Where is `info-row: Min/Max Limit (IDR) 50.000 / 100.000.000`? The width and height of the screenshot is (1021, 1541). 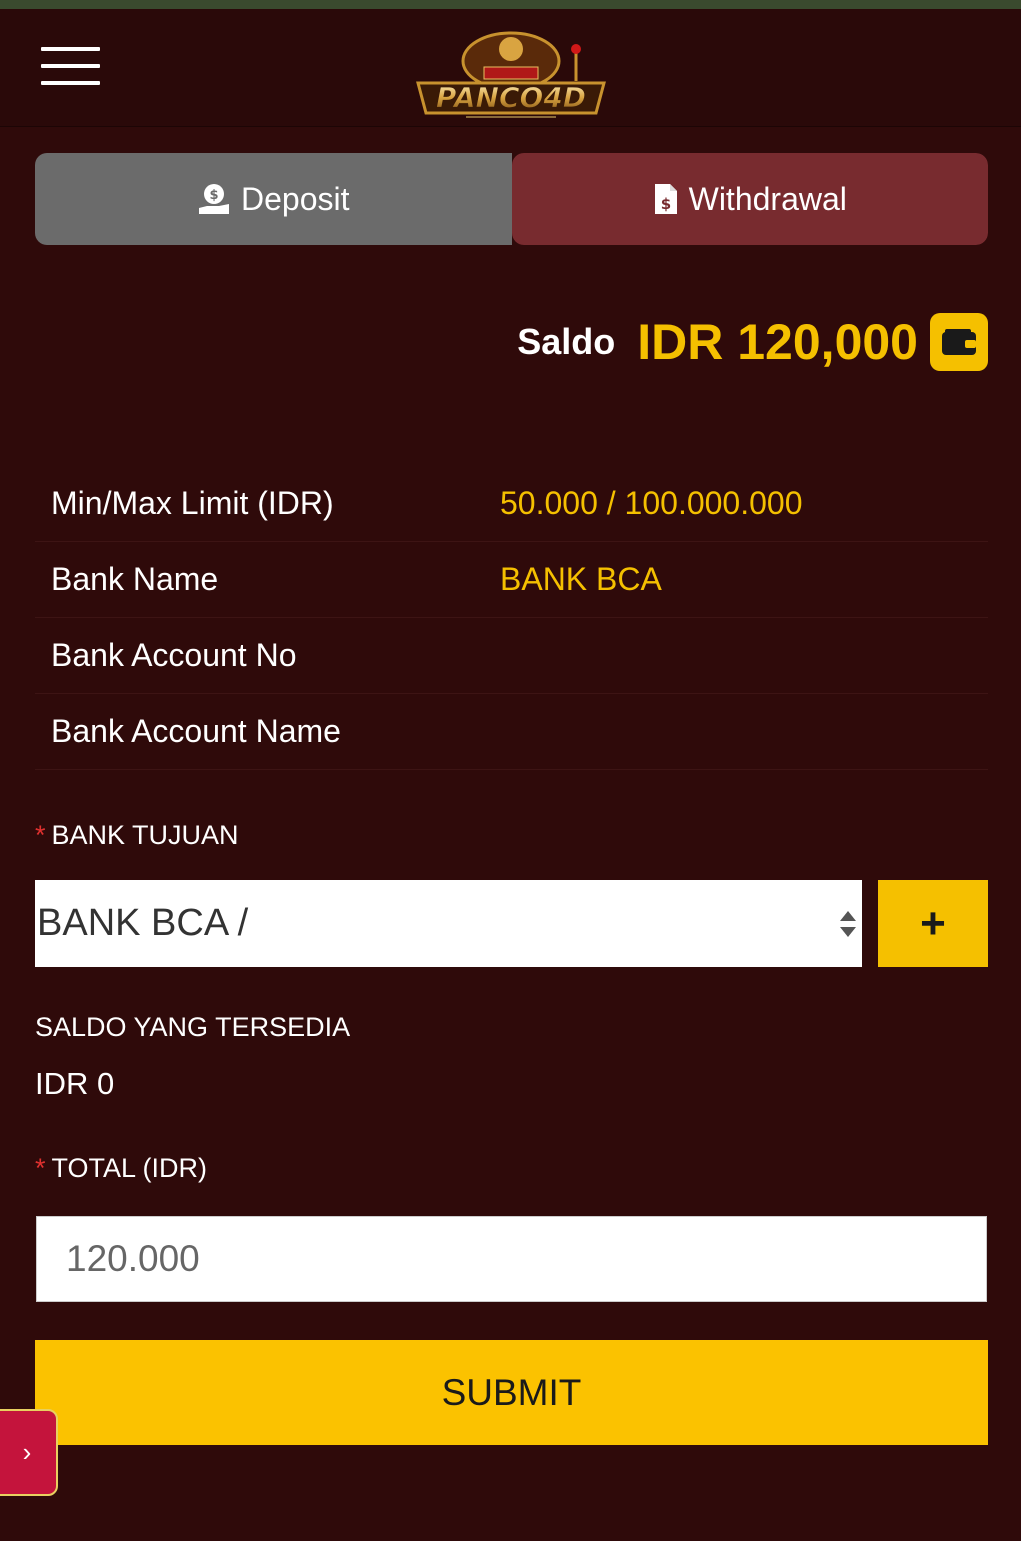
info-row: Min/Max Limit (IDR) 50.000 / 100.000.000 is located at coordinates (511, 504).